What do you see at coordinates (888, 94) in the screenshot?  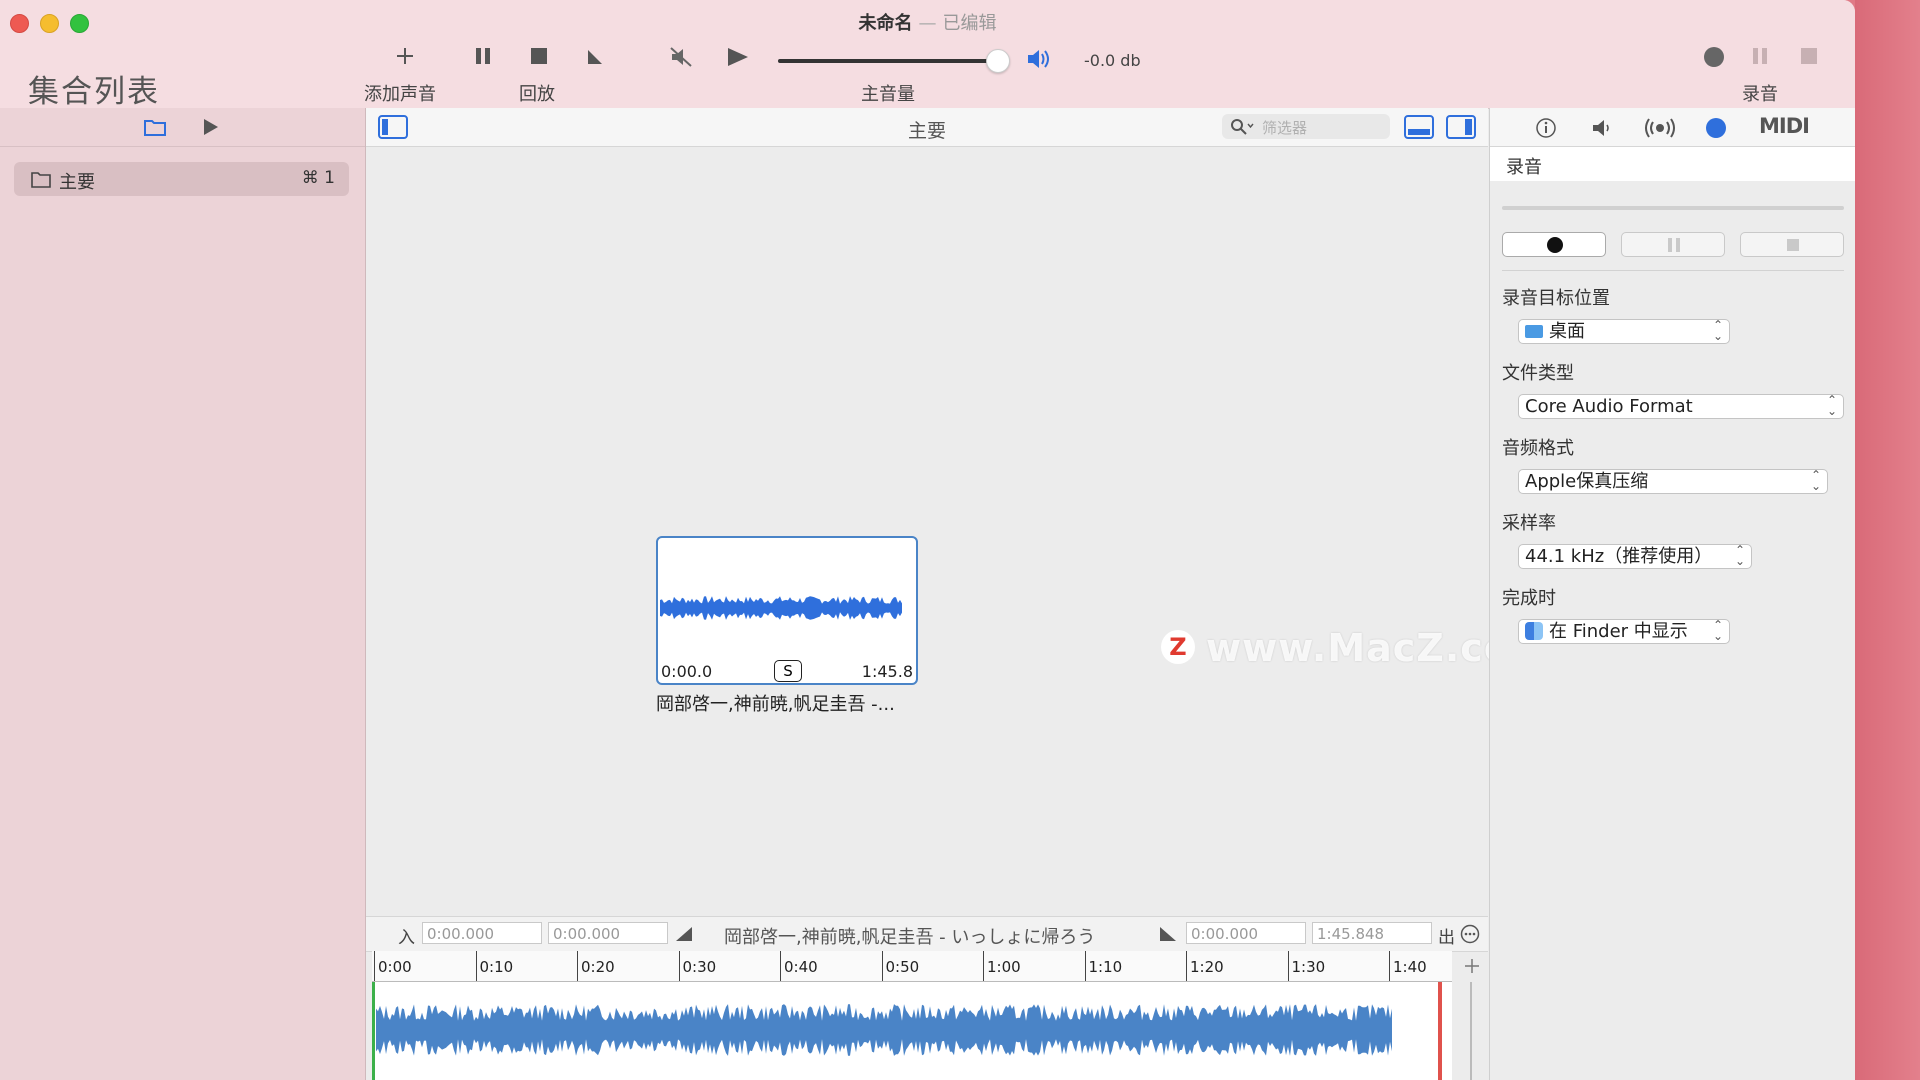 I see `master-volume-label: 主音量` at bounding box center [888, 94].